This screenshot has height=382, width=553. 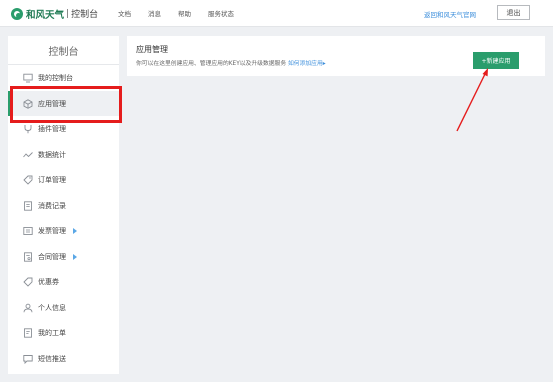 What do you see at coordinates (45, 15) in the screenshot?
I see `brand-name: 和风天气` at bounding box center [45, 15].